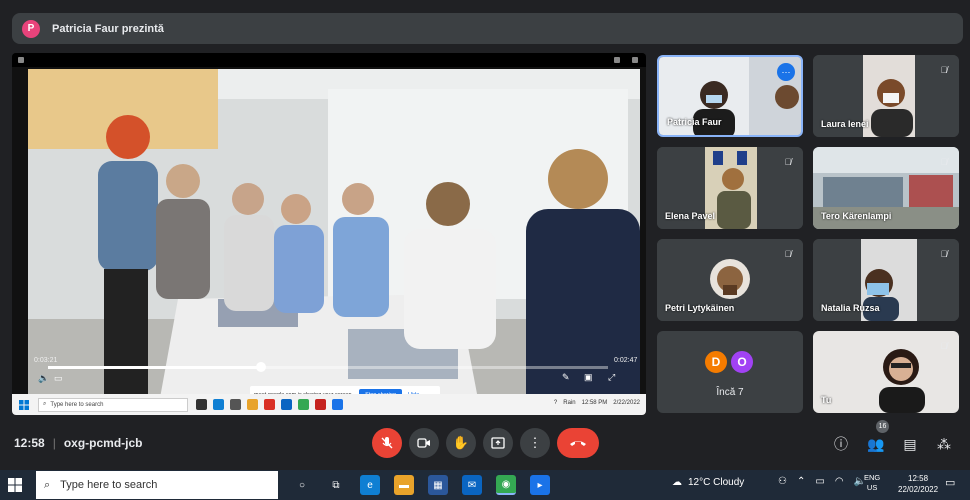 The height and width of the screenshot is (500, 970). I want to click on start-button, so click(15, 485).